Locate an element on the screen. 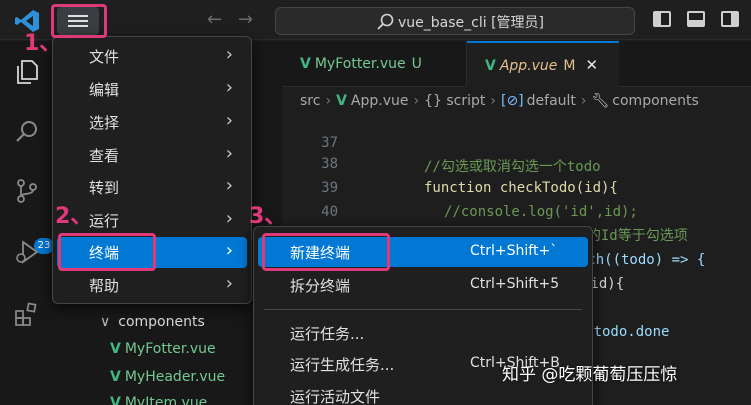 The image size is (751, 405). command-center-search: vue_base_cli [管理员] is located at coordinates (455, 21).